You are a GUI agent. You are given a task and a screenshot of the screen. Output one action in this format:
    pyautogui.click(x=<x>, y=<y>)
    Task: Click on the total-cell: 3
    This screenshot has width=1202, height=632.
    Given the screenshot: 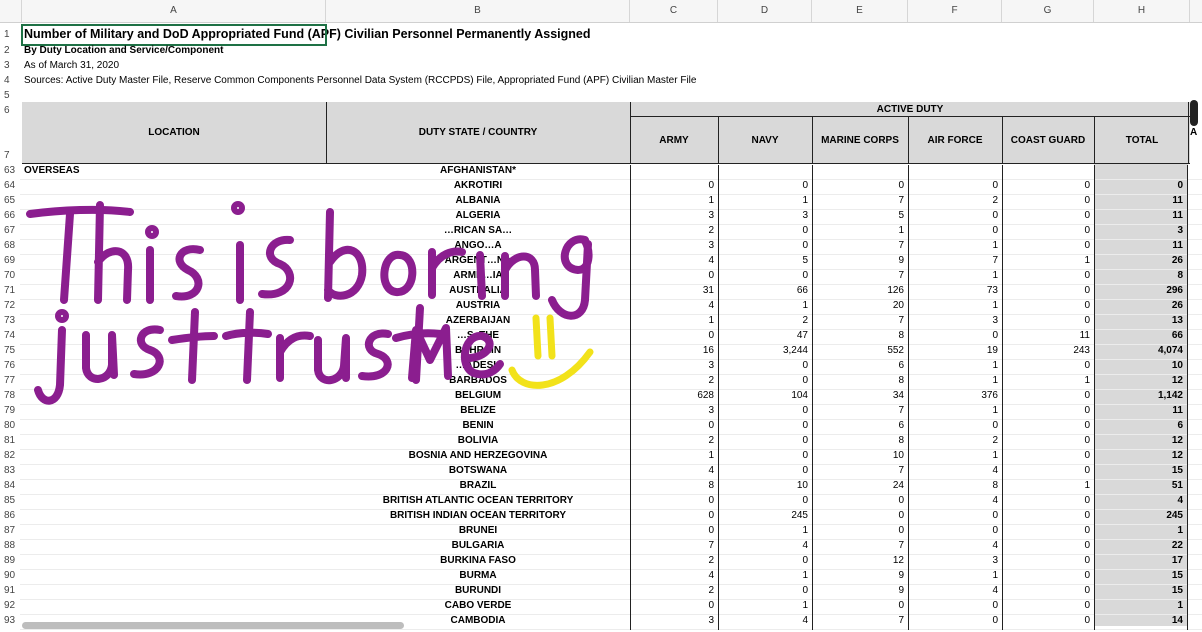 What is the action you would take?
    pyautogui.click(x=1141, y=232)
    